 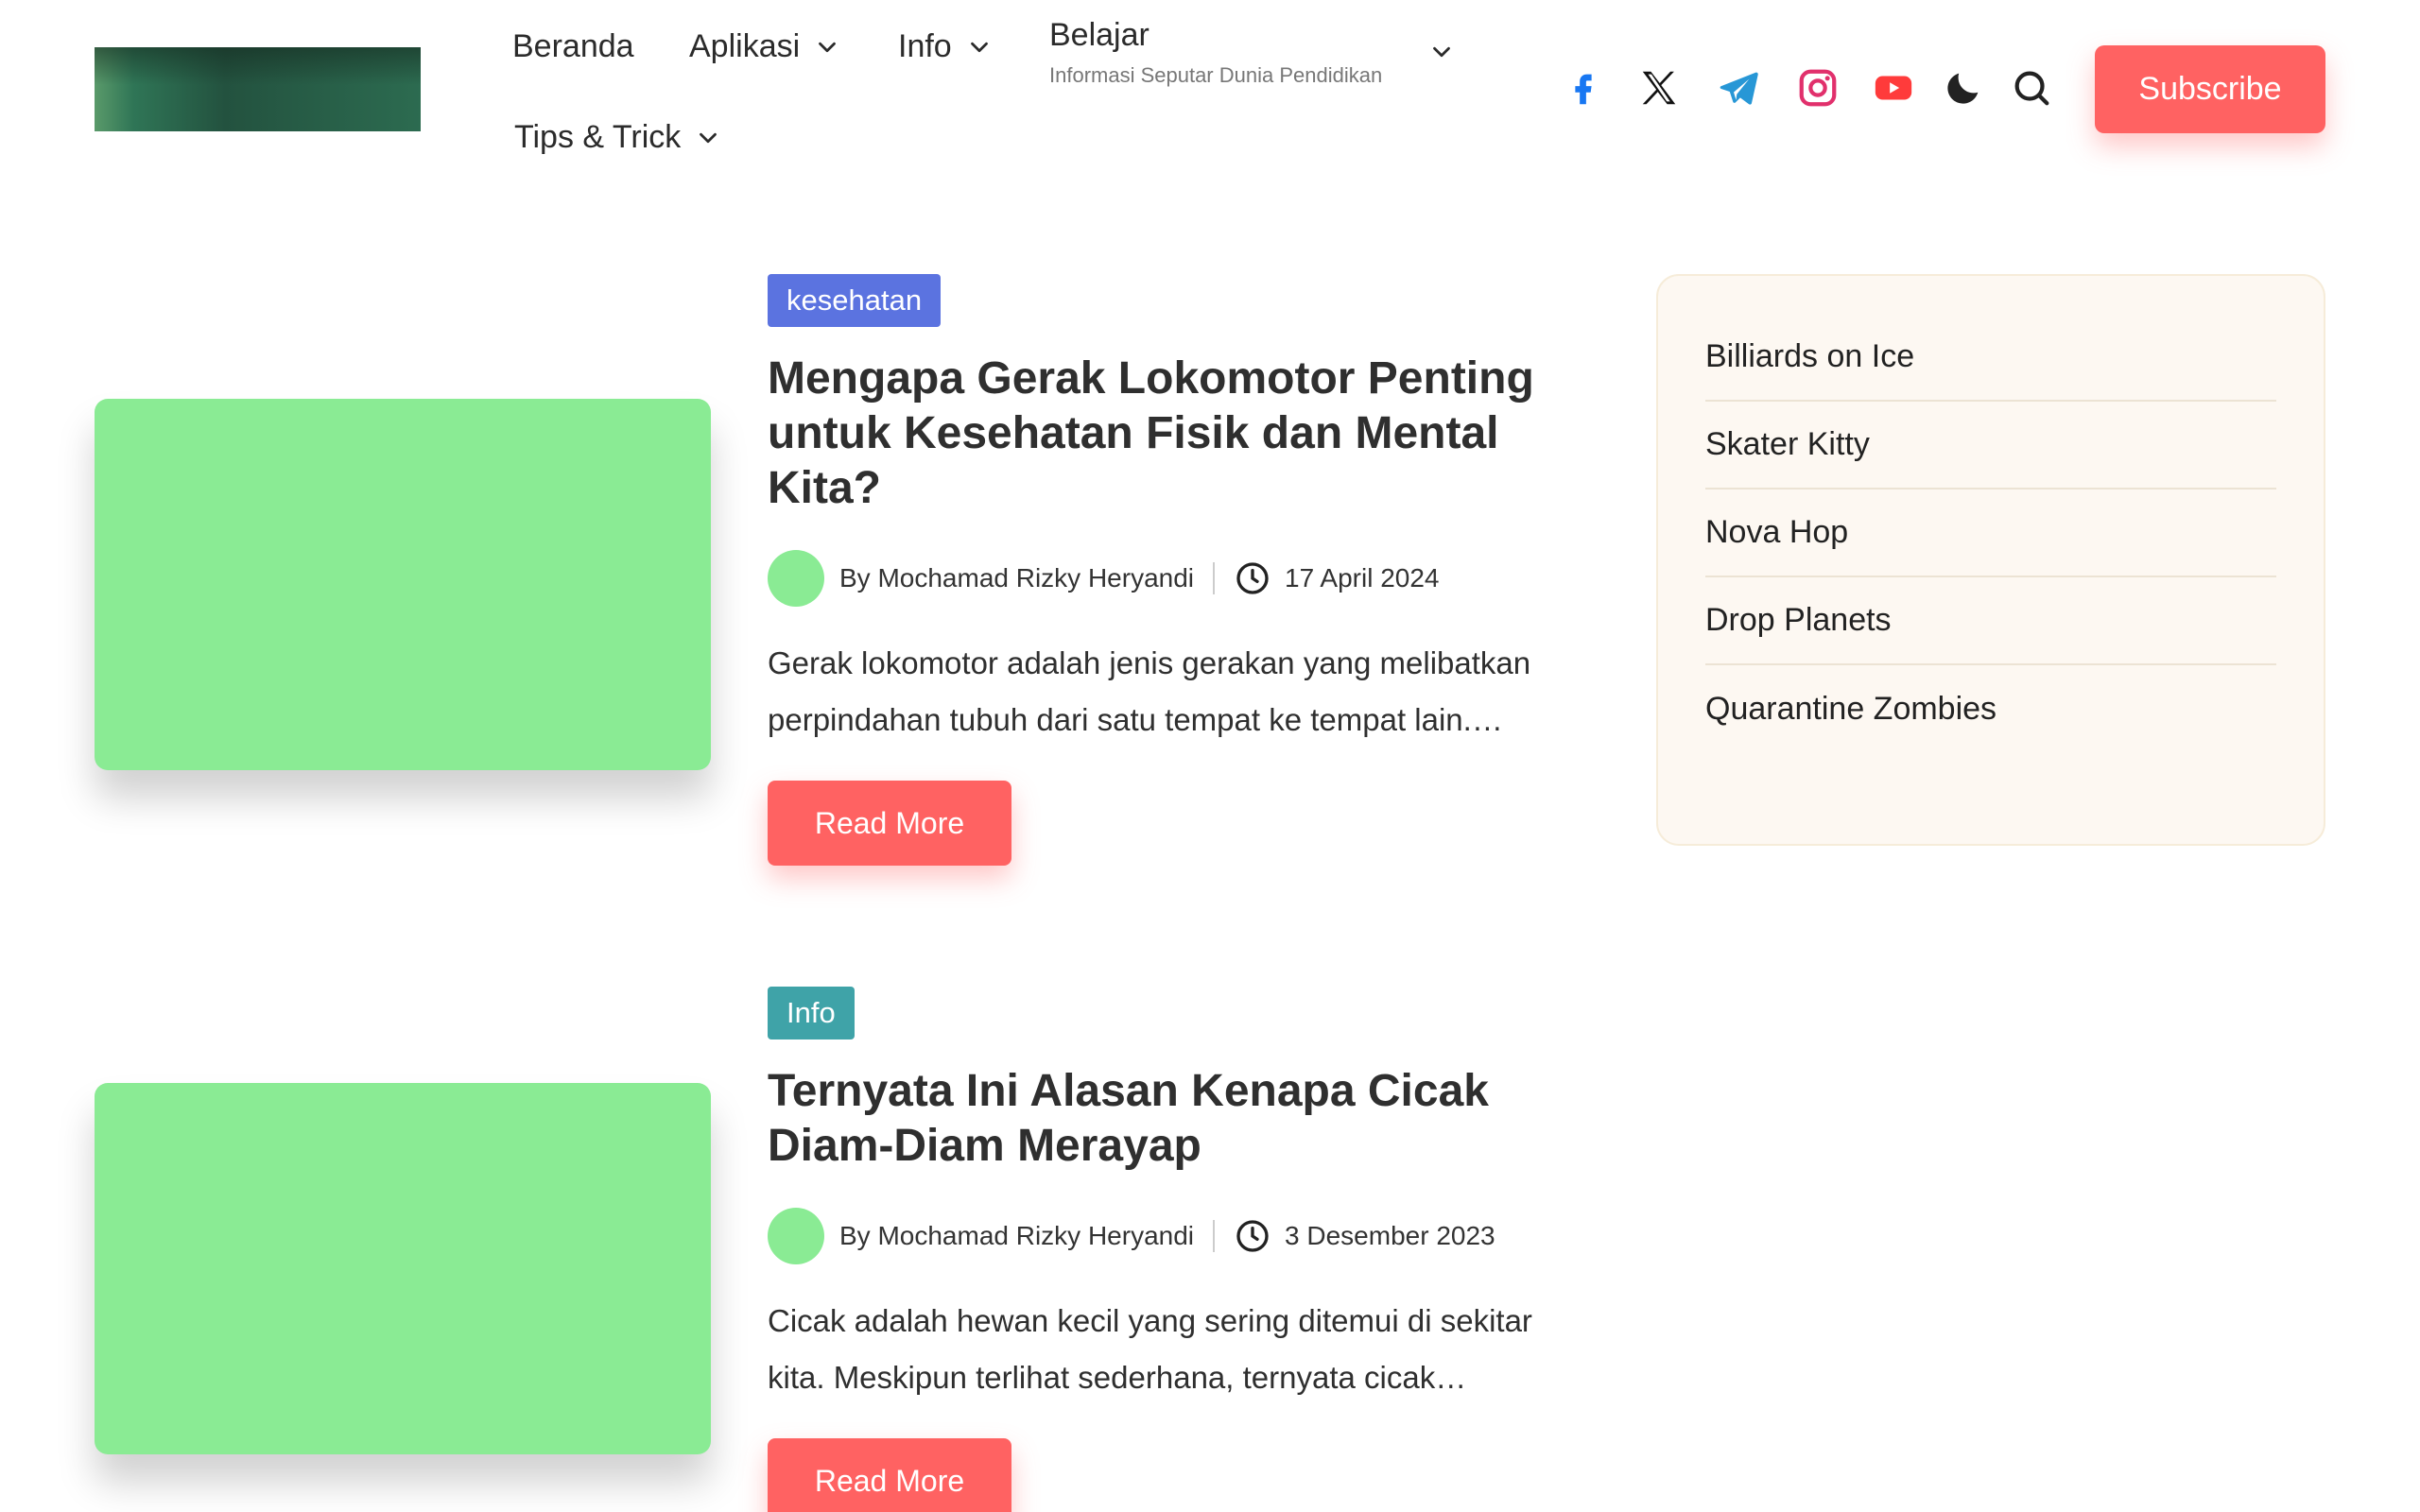 I want to click on sidebar-item-label: Drop Planets, so click(x=1798, y=620).